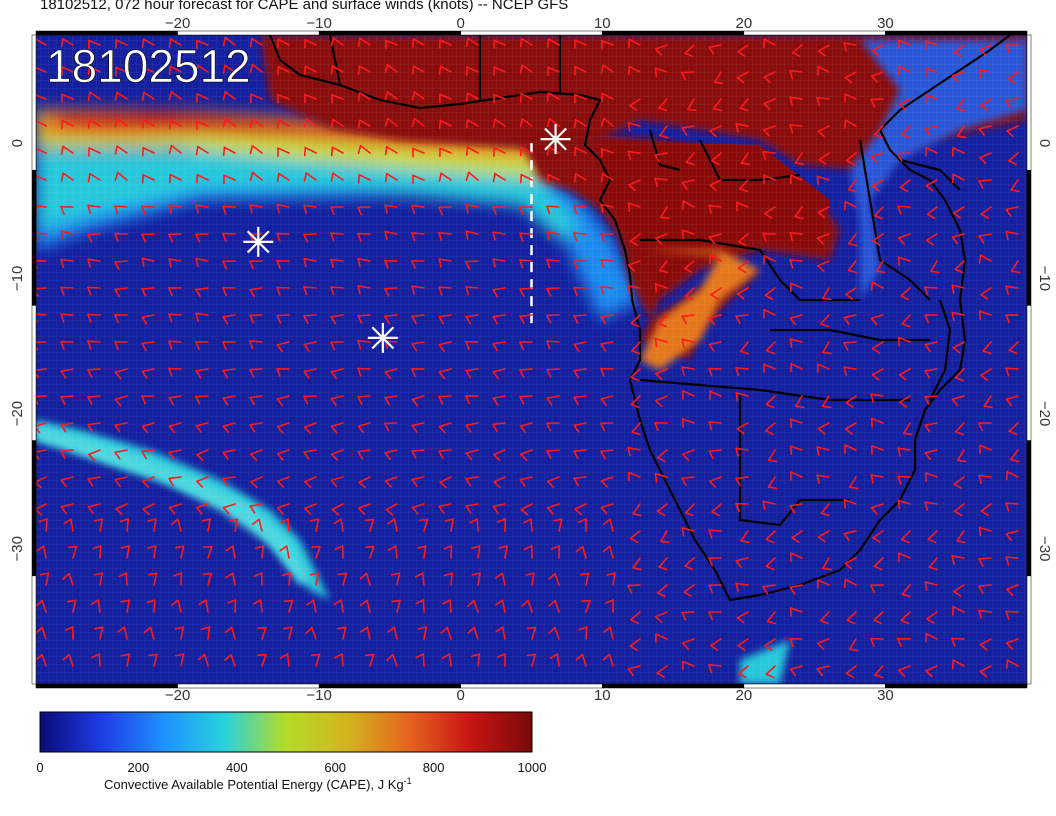 This screenshot has width=1056, height=816. Describe the element at coordinates (139, 767) in the screenshot. I see `colorbar-tick: 200` at that location.